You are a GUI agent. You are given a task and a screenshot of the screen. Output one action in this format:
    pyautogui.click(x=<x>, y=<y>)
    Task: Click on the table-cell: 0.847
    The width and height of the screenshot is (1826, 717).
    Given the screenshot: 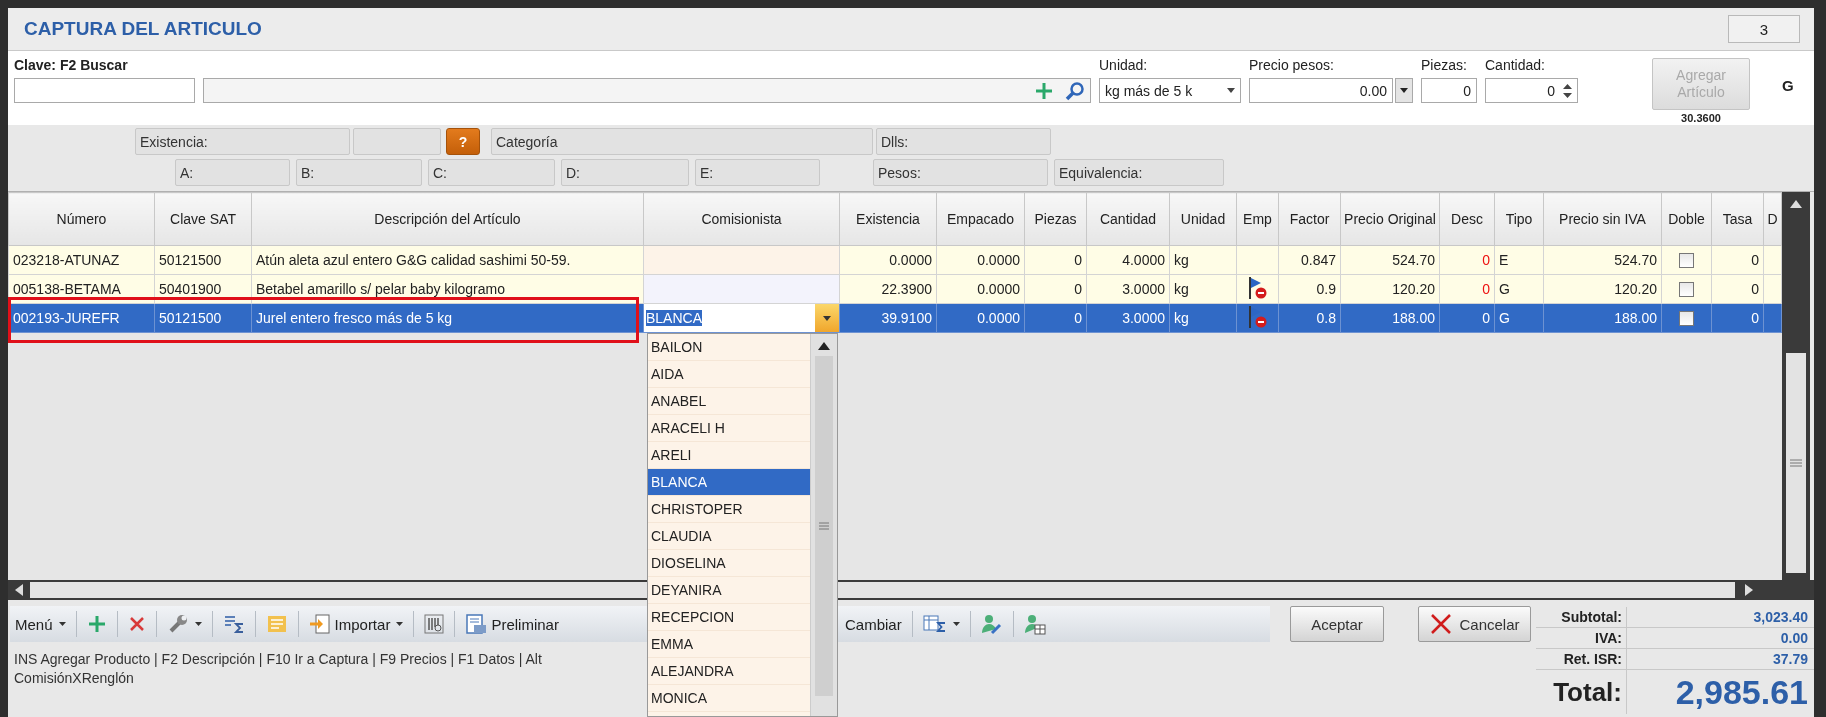 What is the action you would take?
    pyautogui.click(x=1309, y=260)
    